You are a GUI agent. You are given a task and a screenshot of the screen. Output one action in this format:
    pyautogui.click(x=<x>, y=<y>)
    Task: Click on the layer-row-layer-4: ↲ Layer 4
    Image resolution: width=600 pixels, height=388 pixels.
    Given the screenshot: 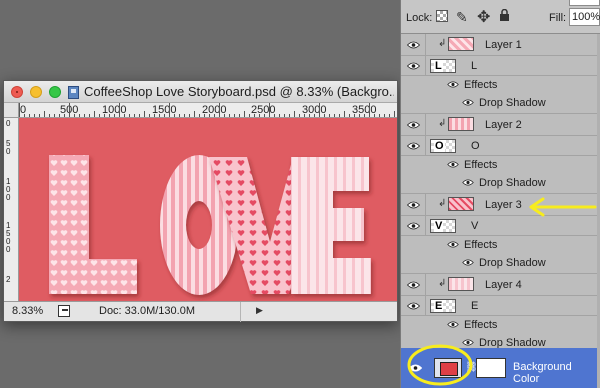 What is the action you would take?
    pyautogui.click(x=500, y=285)
    